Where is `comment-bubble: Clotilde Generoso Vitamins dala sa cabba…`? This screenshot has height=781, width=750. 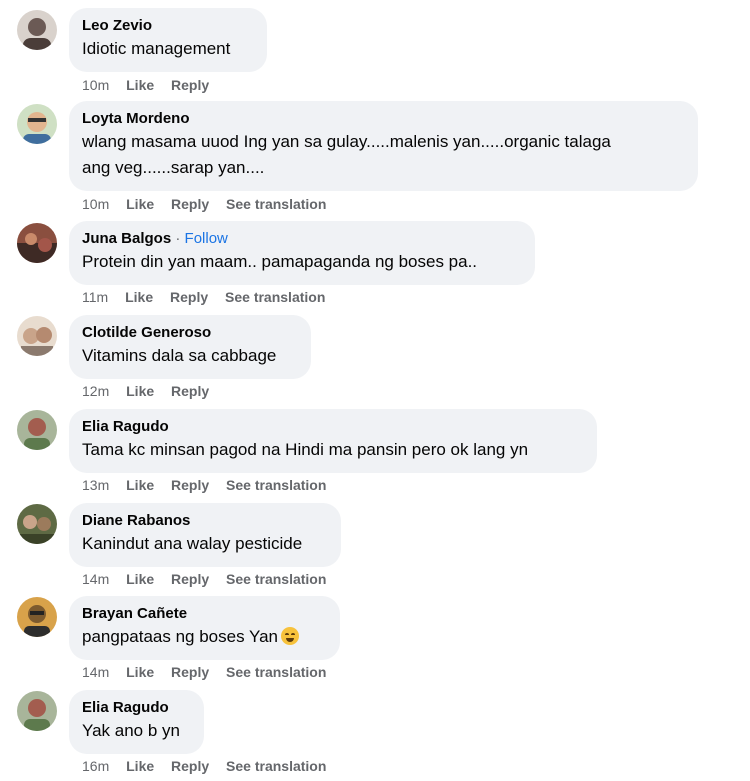
comment-bubble: Clotilde Generoso Vitamins dala sa cabba… is located at coordinates (190, 347).